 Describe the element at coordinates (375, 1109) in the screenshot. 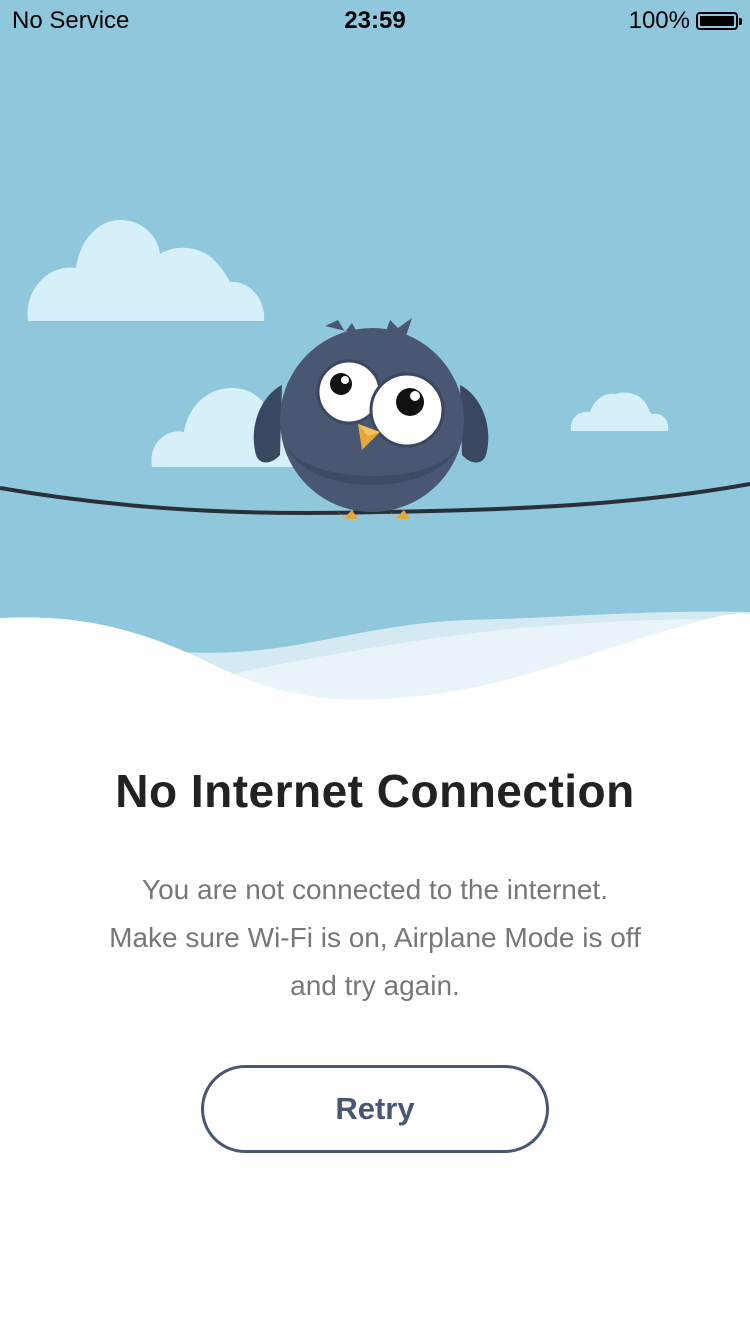

I see `retry-button: Retry` at that location.